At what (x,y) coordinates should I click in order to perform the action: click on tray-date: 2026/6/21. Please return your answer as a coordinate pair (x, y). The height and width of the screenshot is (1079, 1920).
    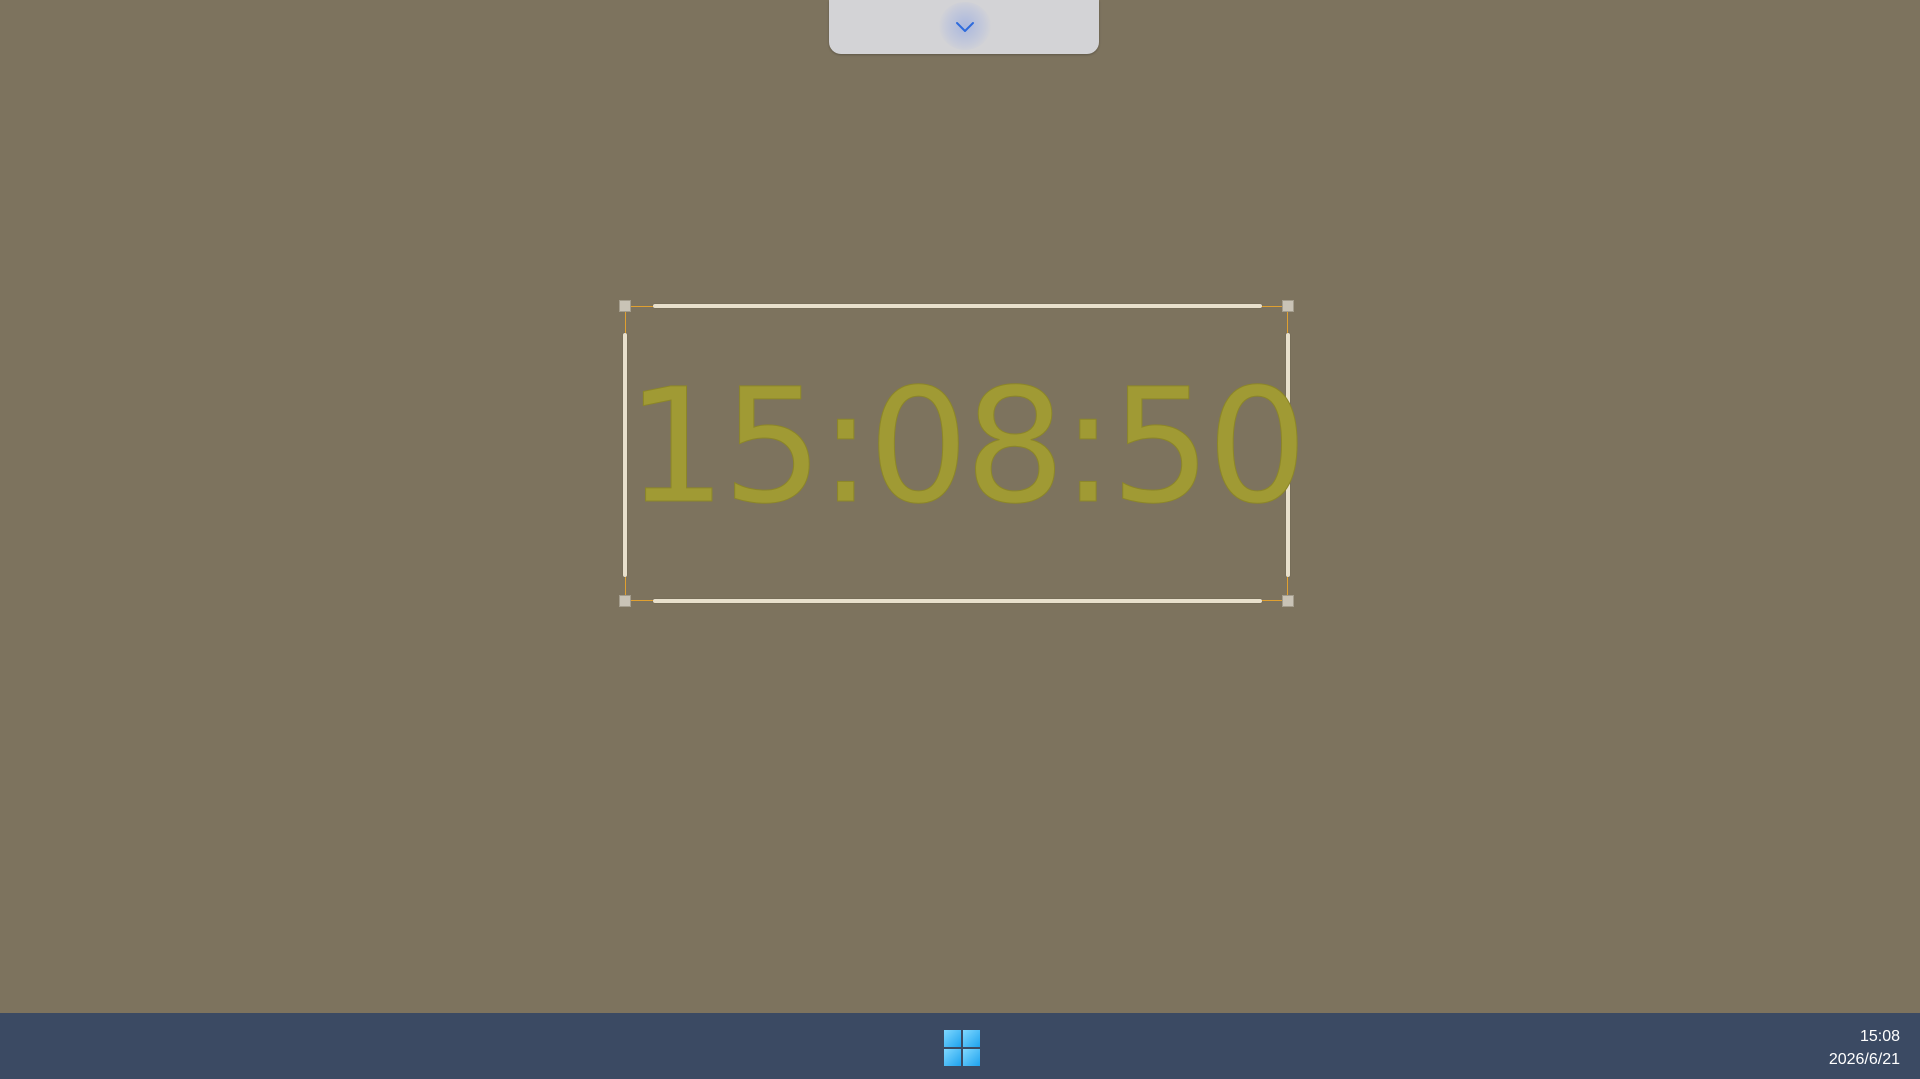
    Looking at the image, I should click on (1864, 1059).